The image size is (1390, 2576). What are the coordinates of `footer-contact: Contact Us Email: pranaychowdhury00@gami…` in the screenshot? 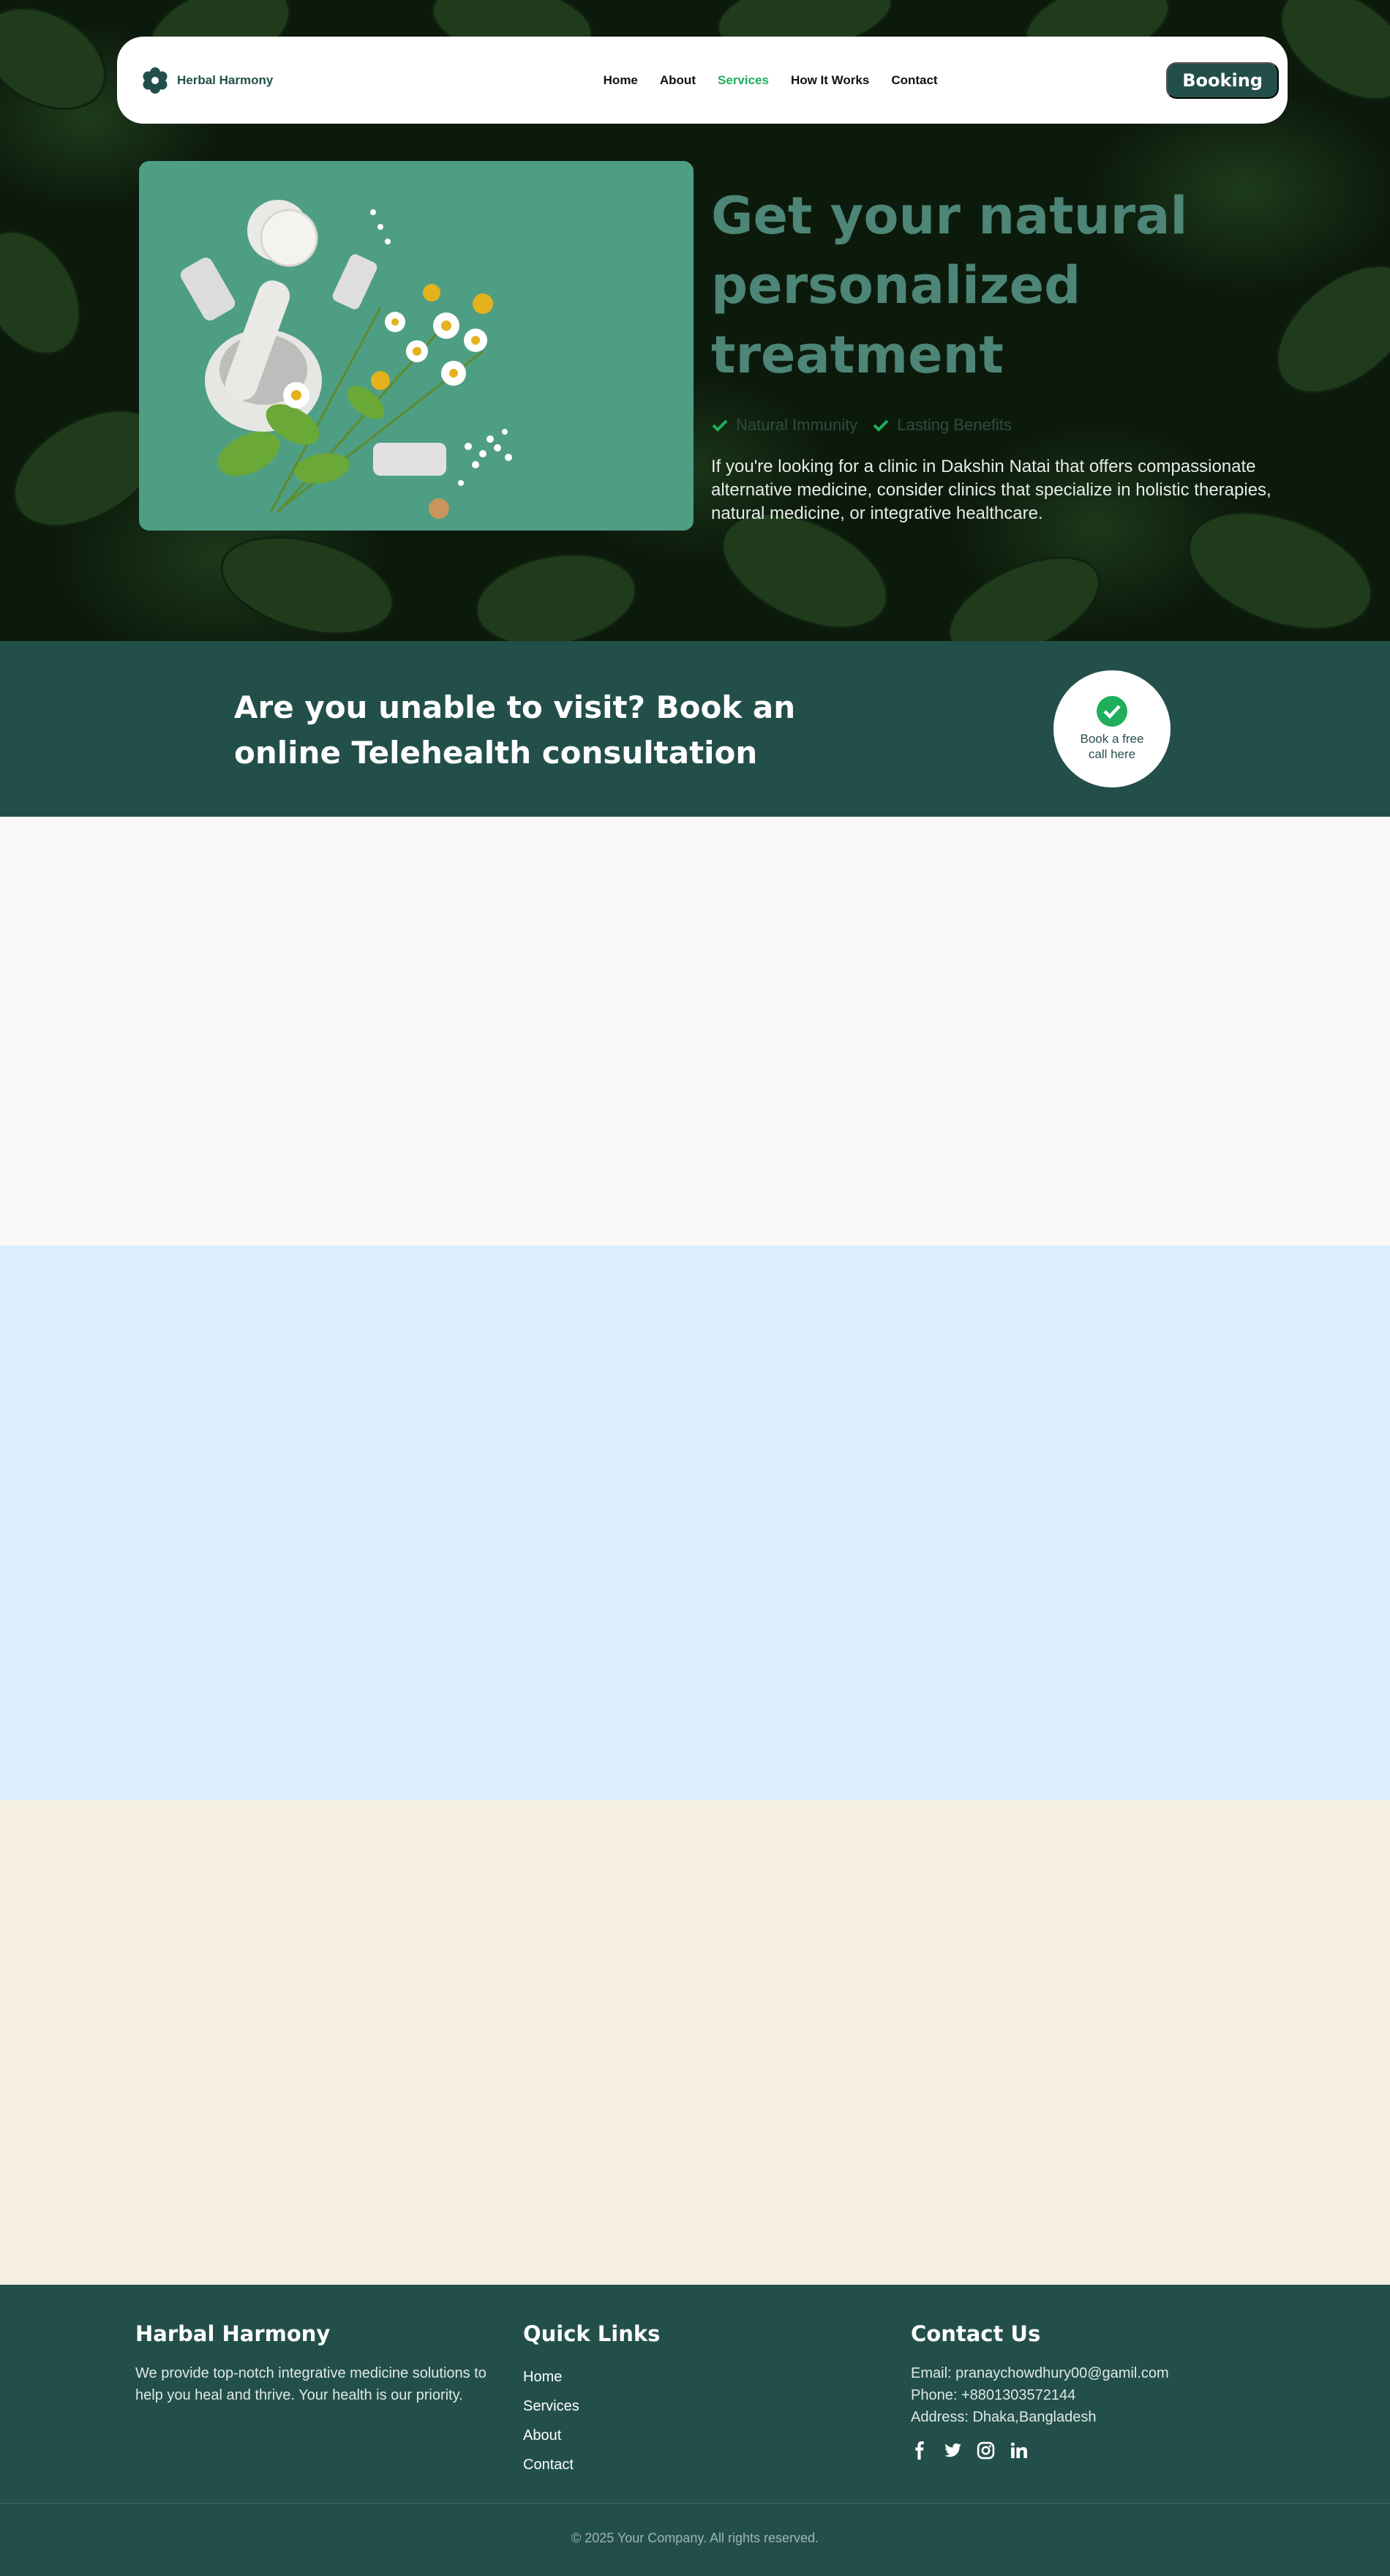 It's located at (1094, 2390).